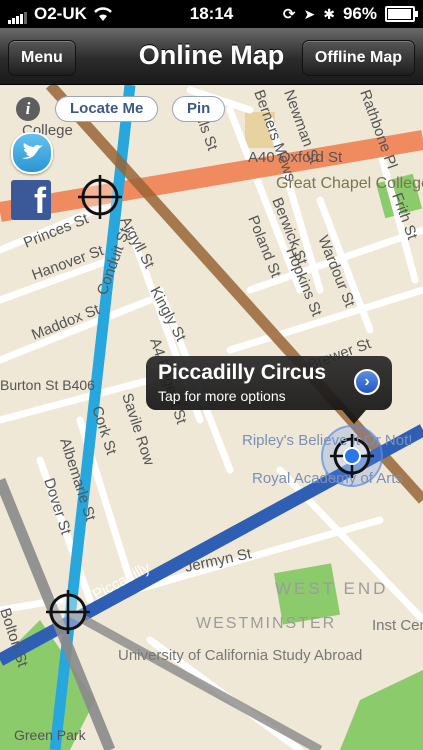 The image size is (423, 750). Describe the element at coordinates (240, 655) in the screenshot. I see `map-label-uni-california: University of California Study Abroad` at that location.